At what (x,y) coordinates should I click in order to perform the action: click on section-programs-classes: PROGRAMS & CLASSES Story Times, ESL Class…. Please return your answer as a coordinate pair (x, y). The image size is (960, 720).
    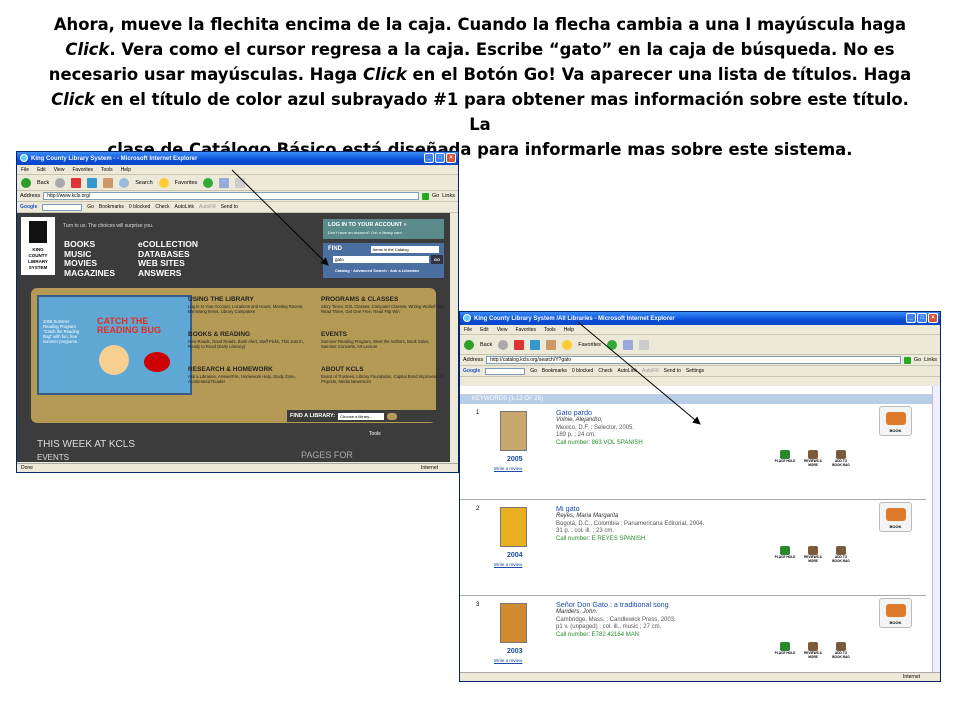
    Looking at the image, I should click on (383, 305).